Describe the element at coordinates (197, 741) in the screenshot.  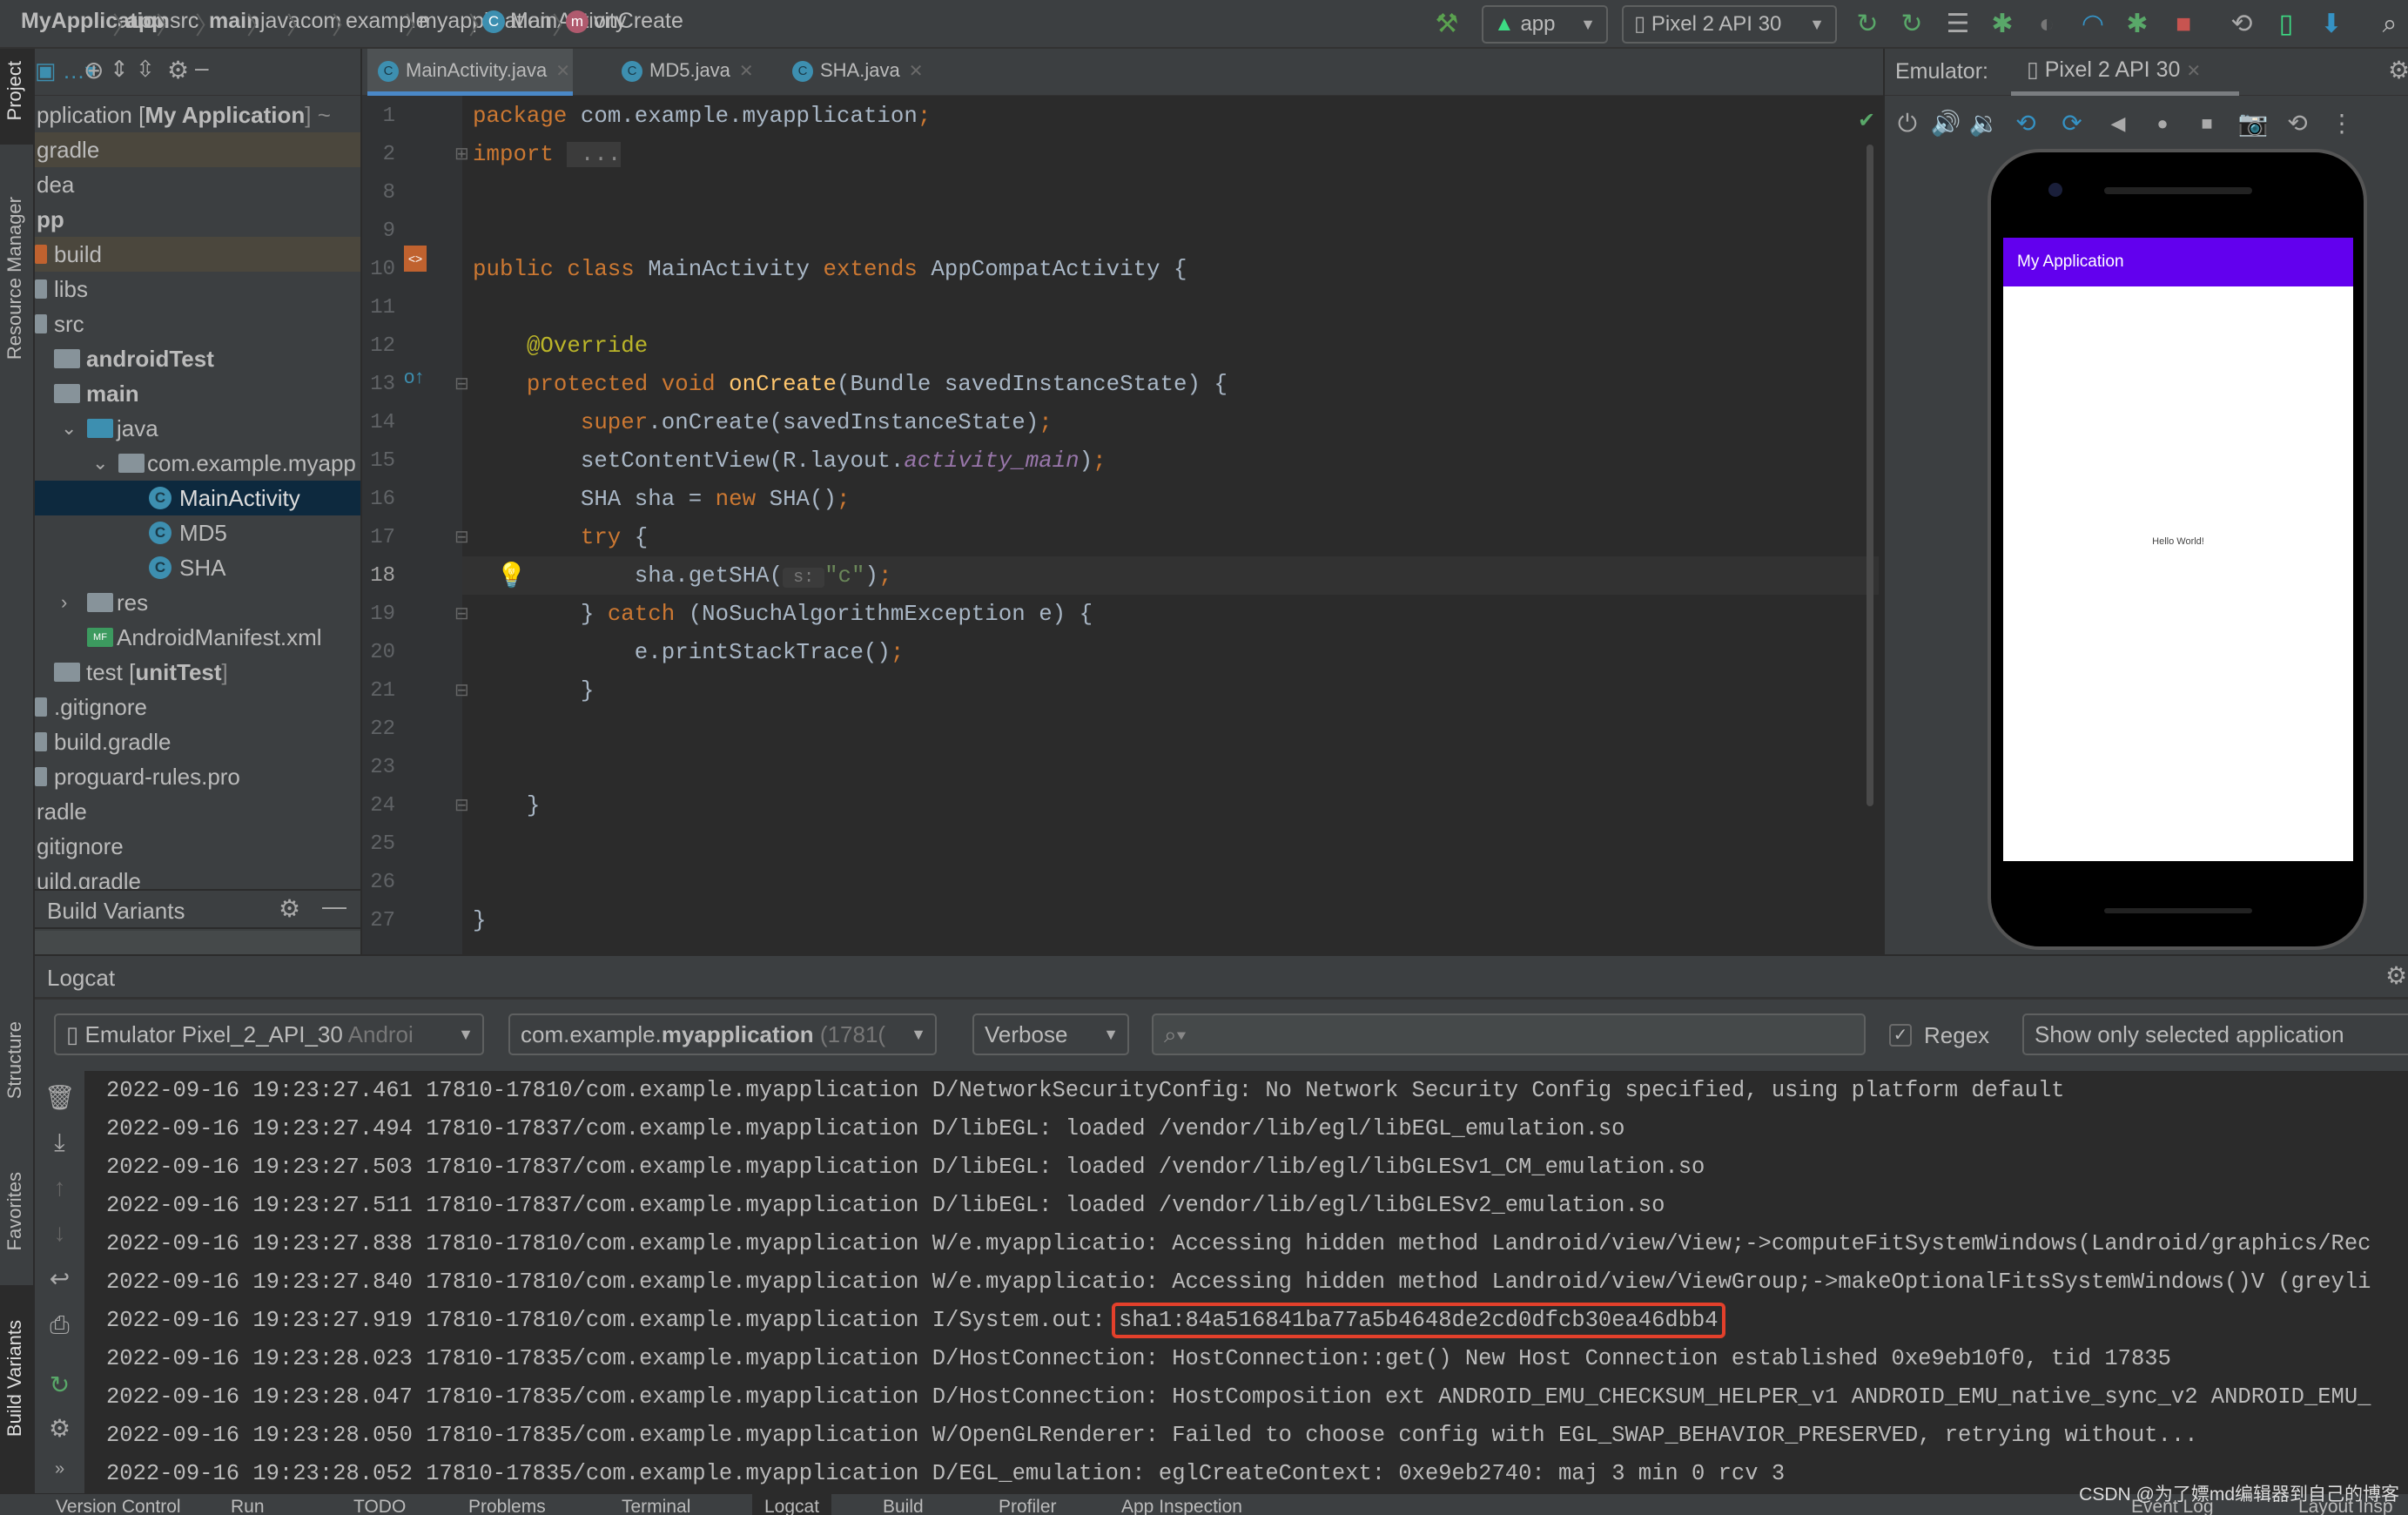
I see `tree-item: build.gradle` at that location.